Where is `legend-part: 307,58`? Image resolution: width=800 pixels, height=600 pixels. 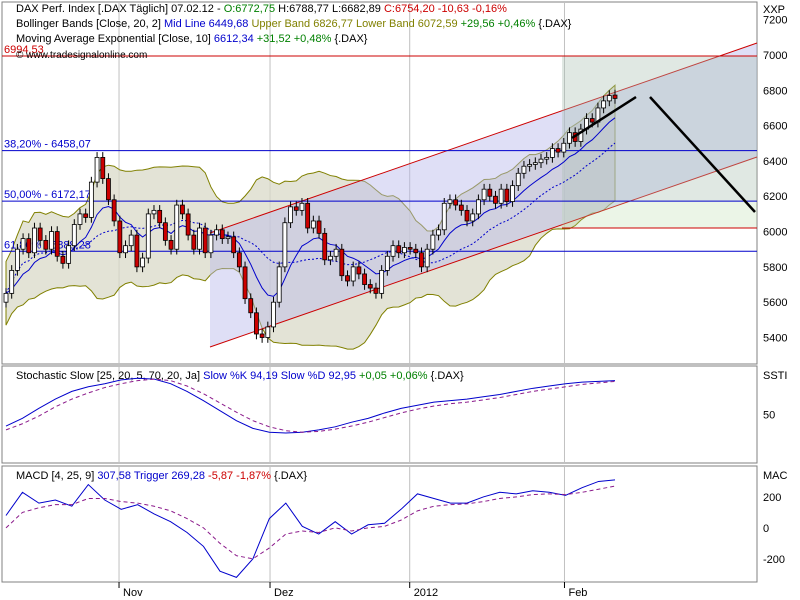 legend-part: 307,58 is located at coordinates (115, 476).